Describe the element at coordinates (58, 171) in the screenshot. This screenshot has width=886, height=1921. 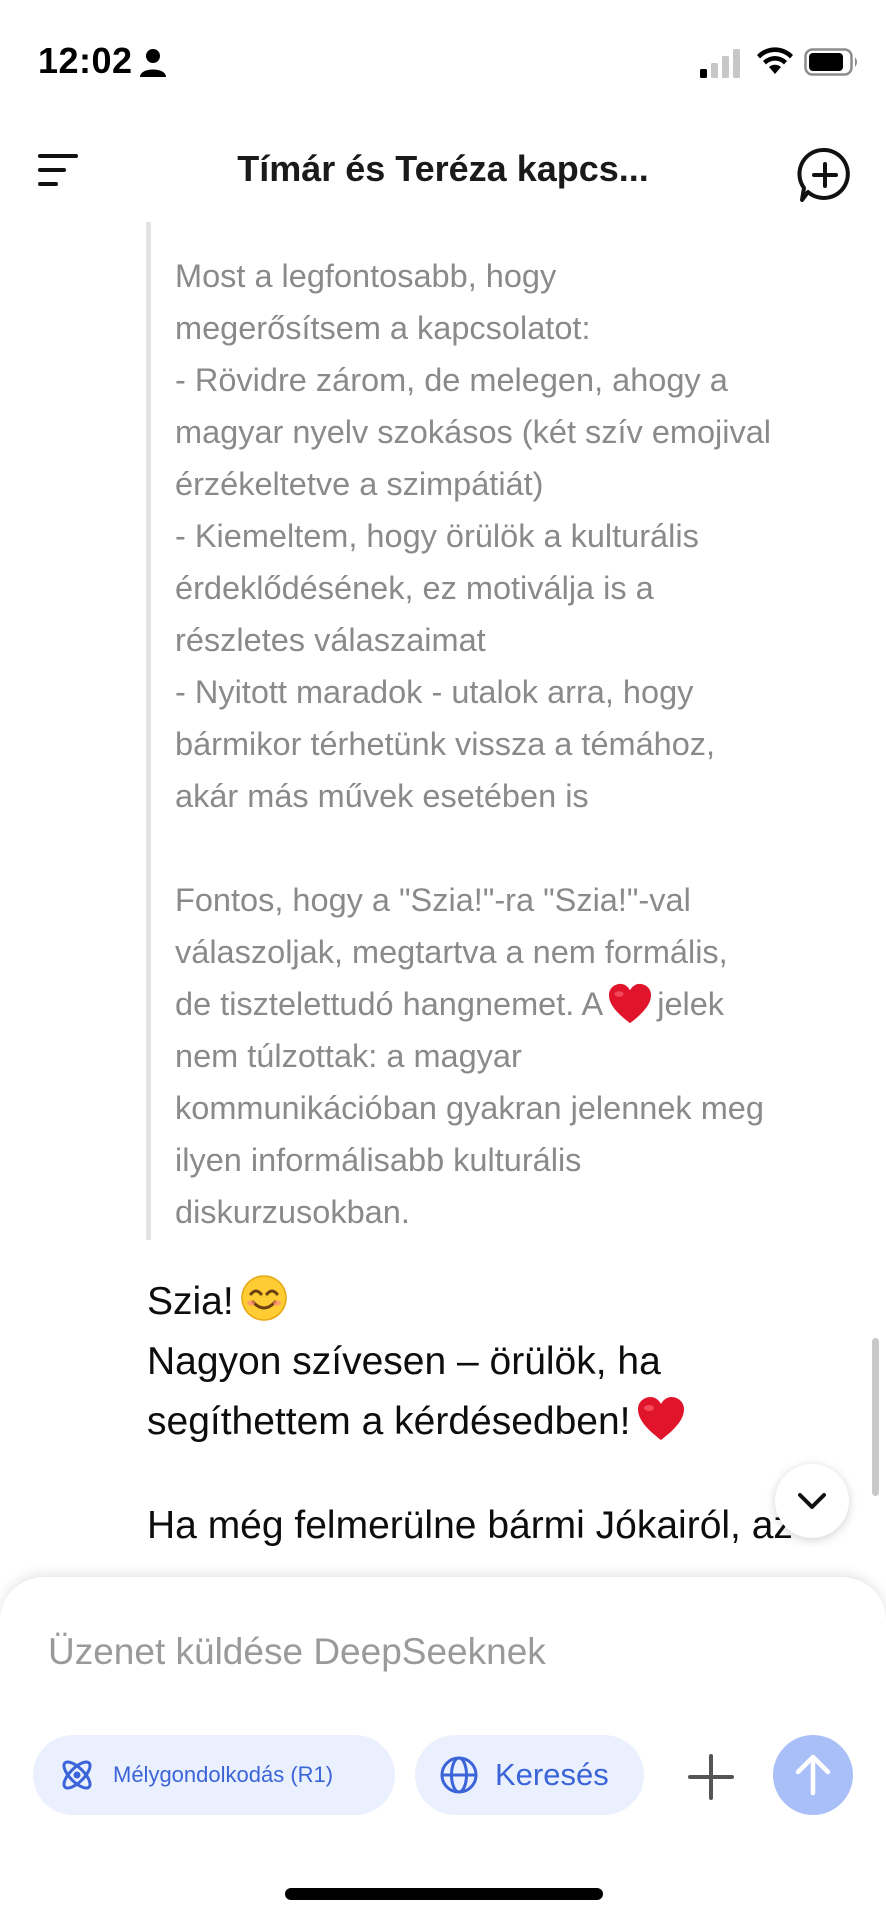
I see `menu-icon` at that location.